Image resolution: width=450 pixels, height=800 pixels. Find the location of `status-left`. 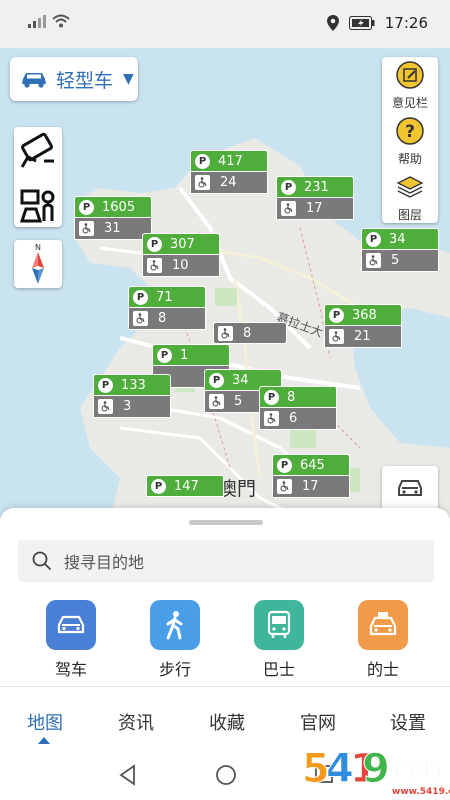

status-left is located at coordinates (49, 21).